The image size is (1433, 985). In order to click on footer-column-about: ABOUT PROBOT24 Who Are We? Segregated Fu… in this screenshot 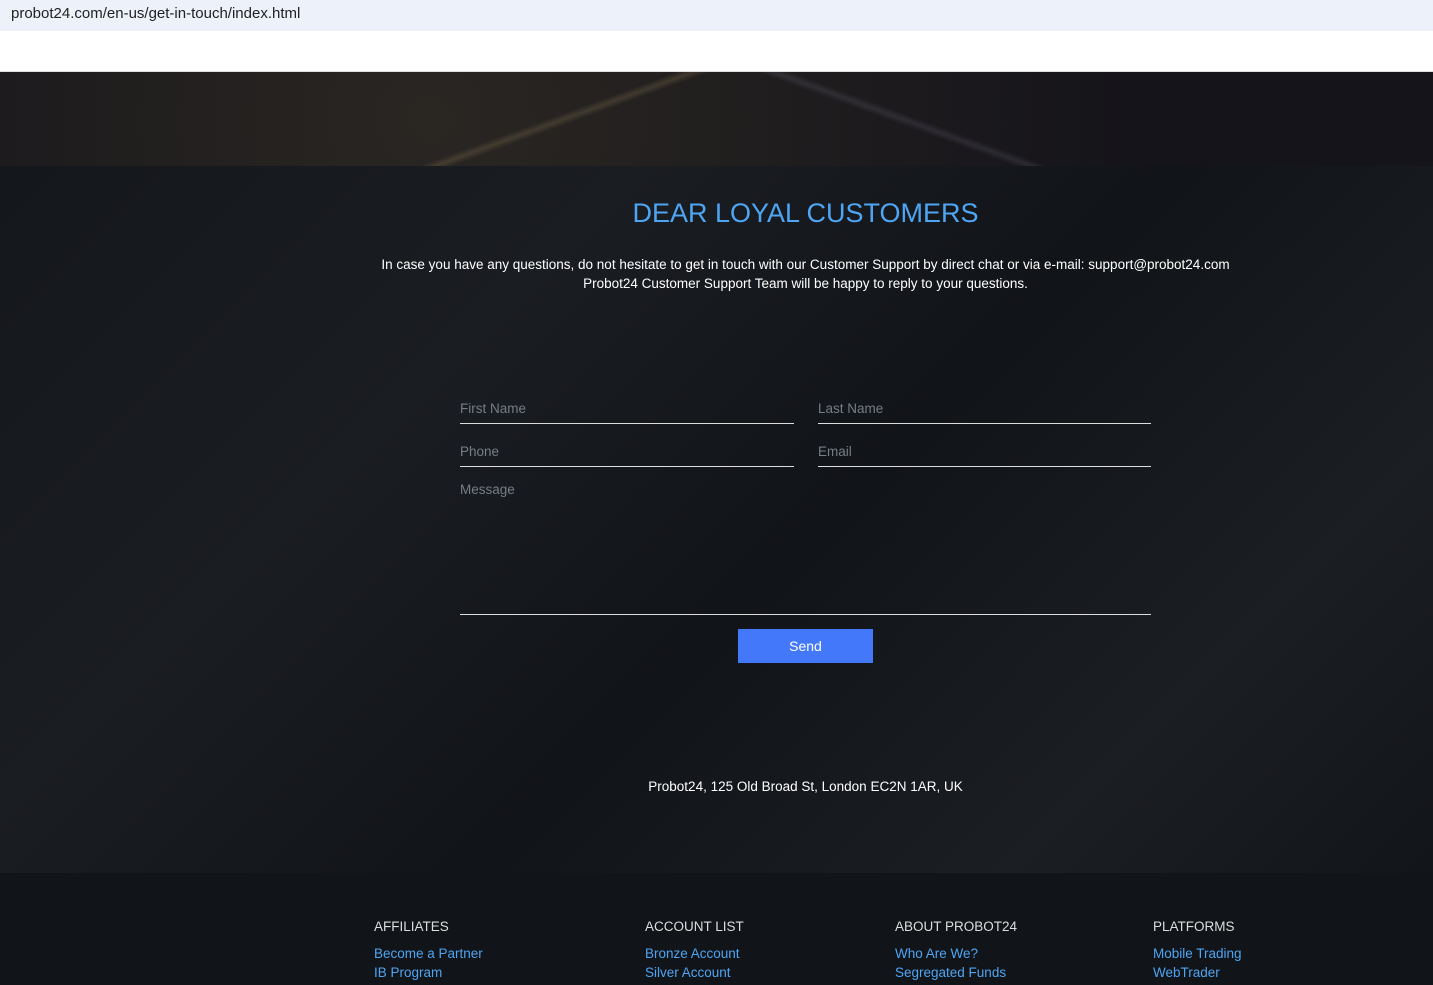, I will do `click(956, 950)`.